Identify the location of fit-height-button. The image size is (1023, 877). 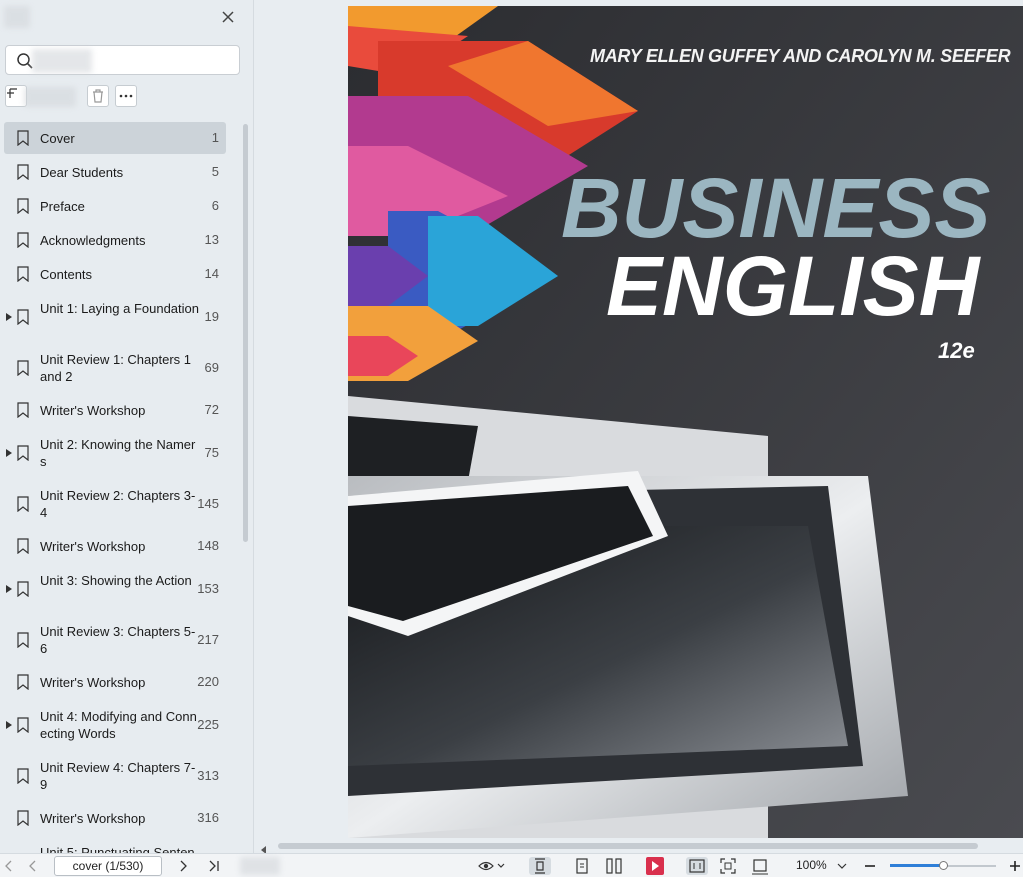
(540, 866).